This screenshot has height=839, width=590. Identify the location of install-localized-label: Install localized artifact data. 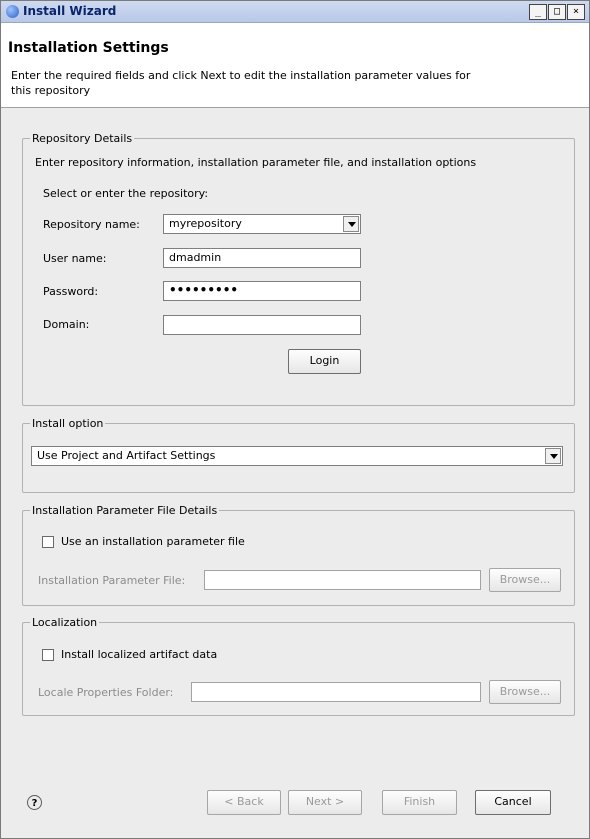
(139, 654).